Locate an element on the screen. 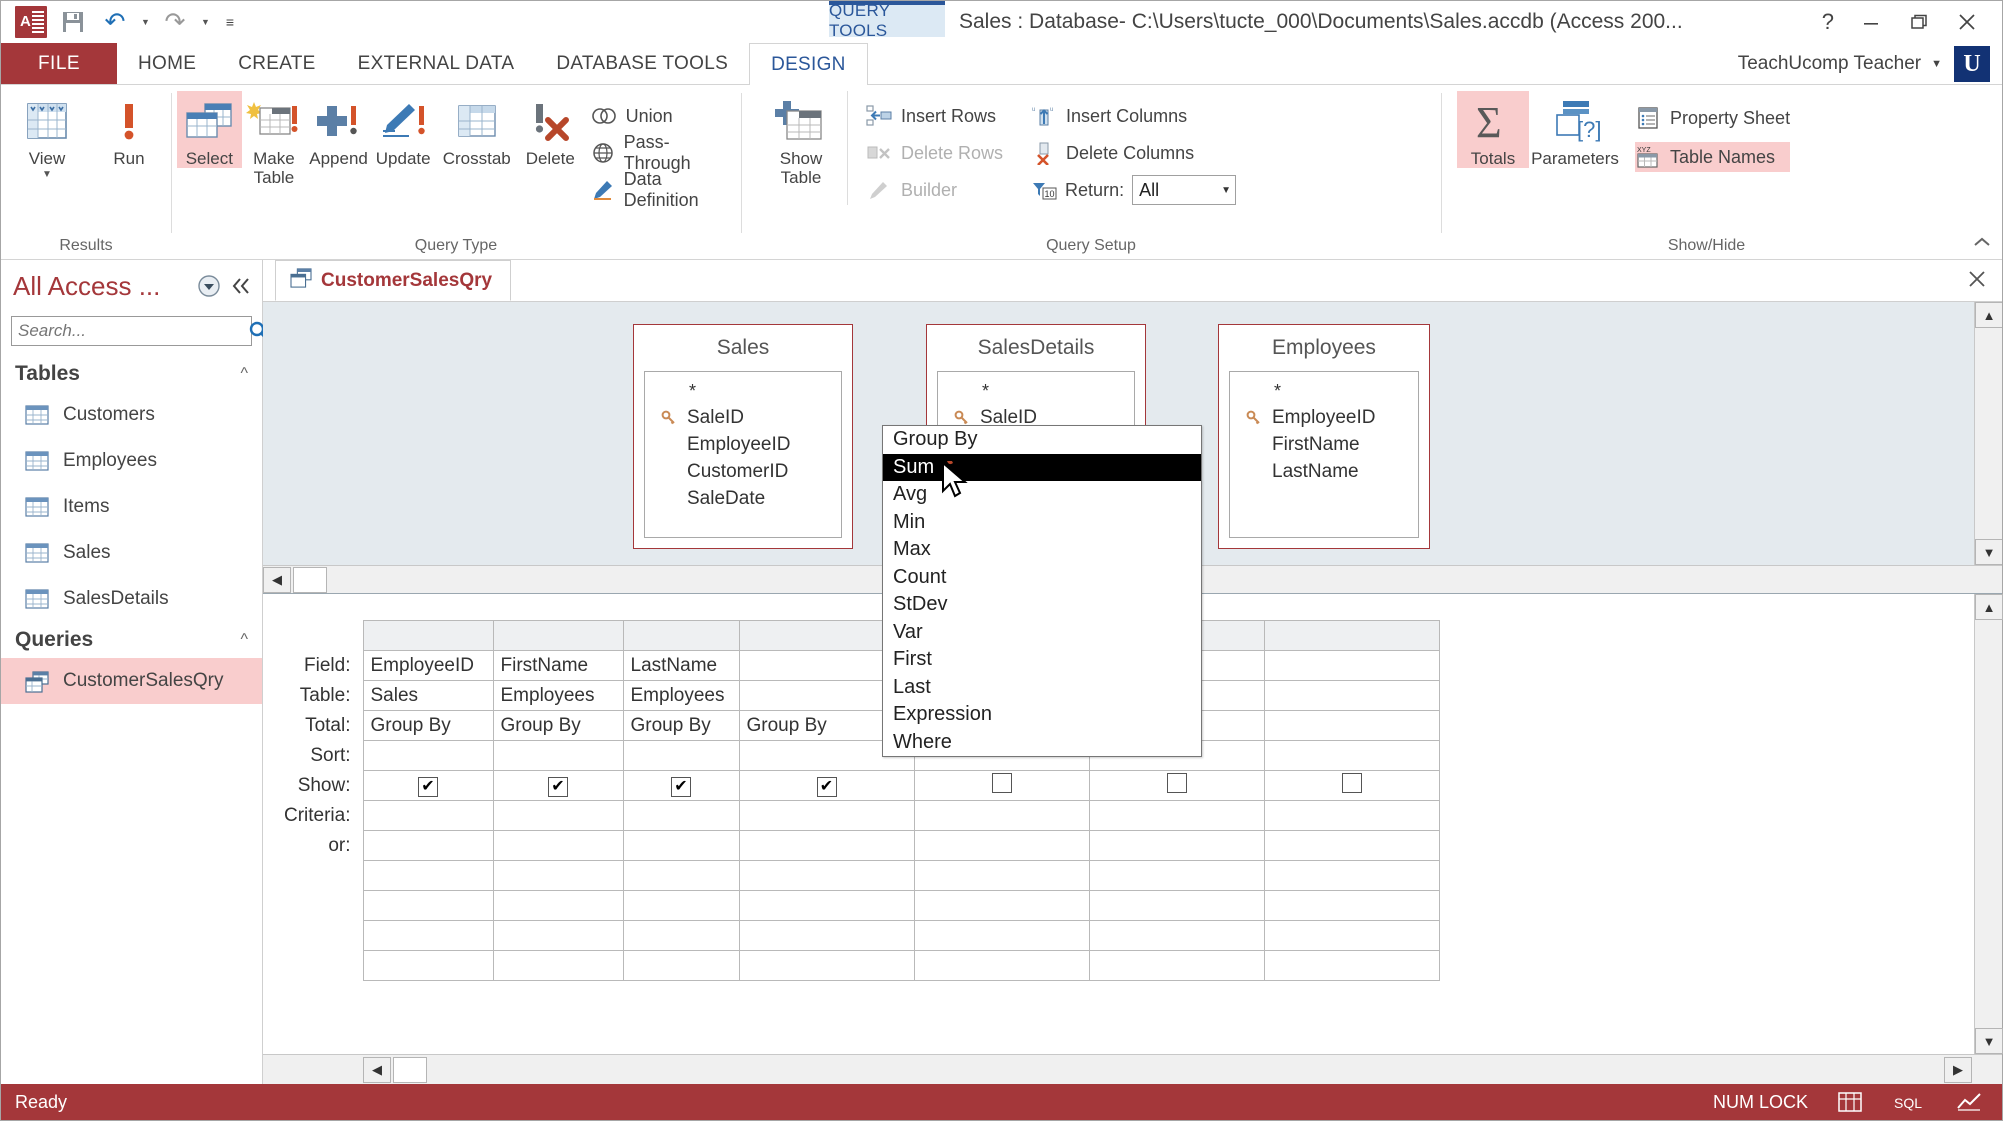 This screenshot has width=2003, height=1121. table-names-button: XYZ Table Names is located at coordinates (1713, 157).